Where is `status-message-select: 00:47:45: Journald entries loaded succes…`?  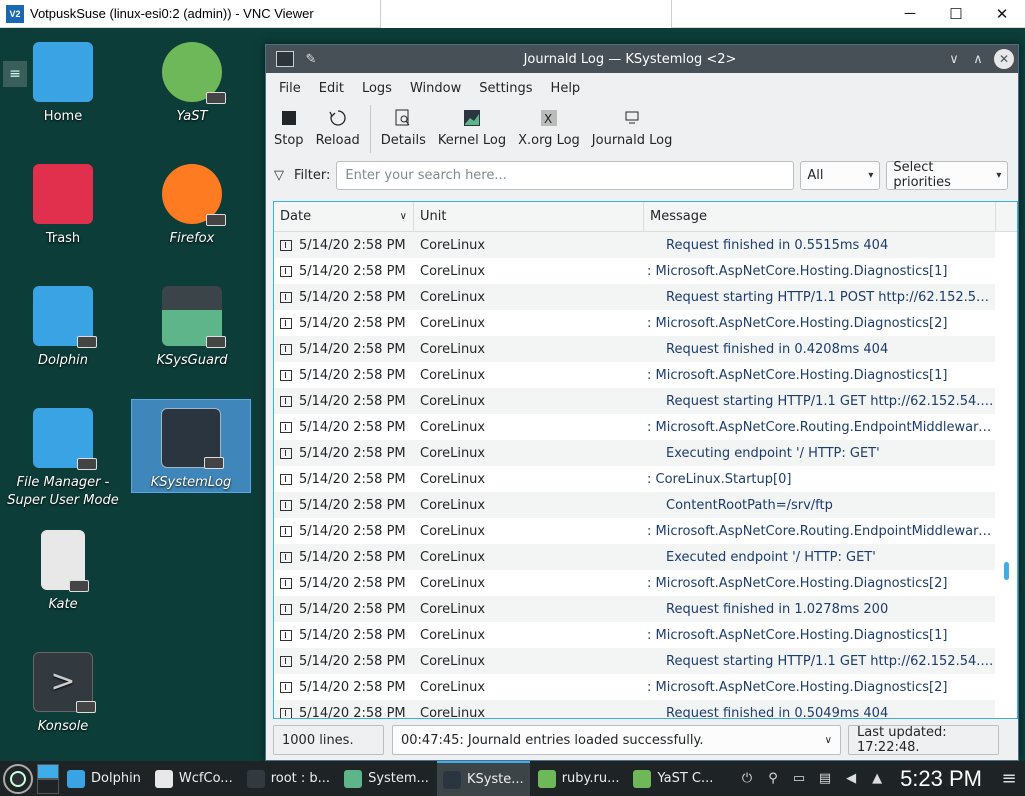
status-message-select: 00:47:45: Journald entries loaded succes… is located at coordinates (616, 740).